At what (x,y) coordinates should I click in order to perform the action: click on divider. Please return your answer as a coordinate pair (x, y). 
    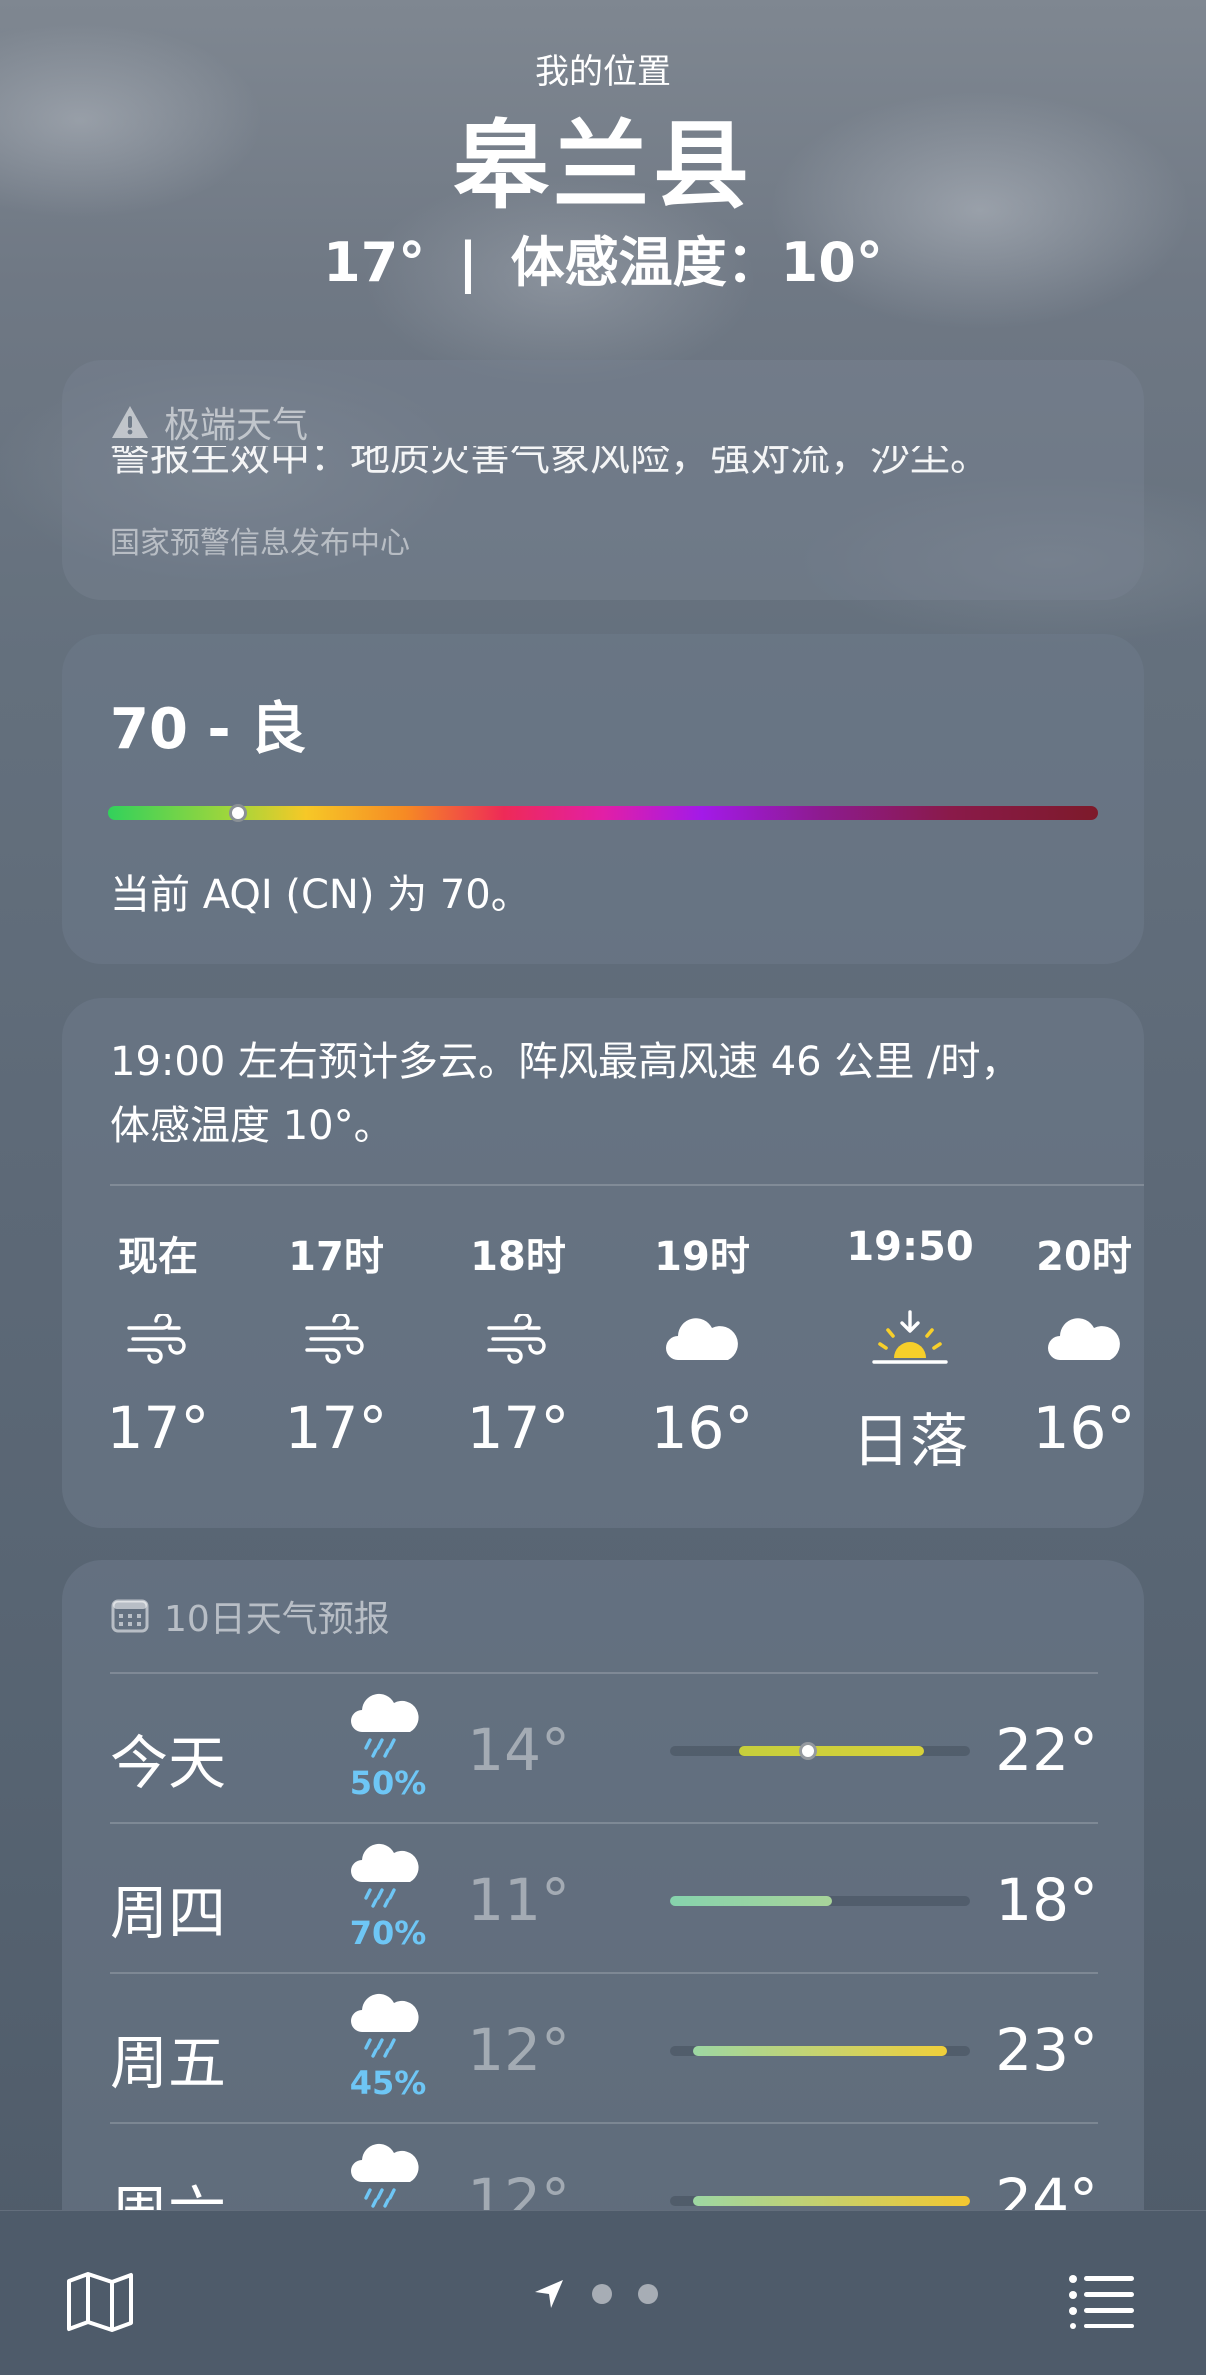
    Looking at the image, I should click on (627, 1185).